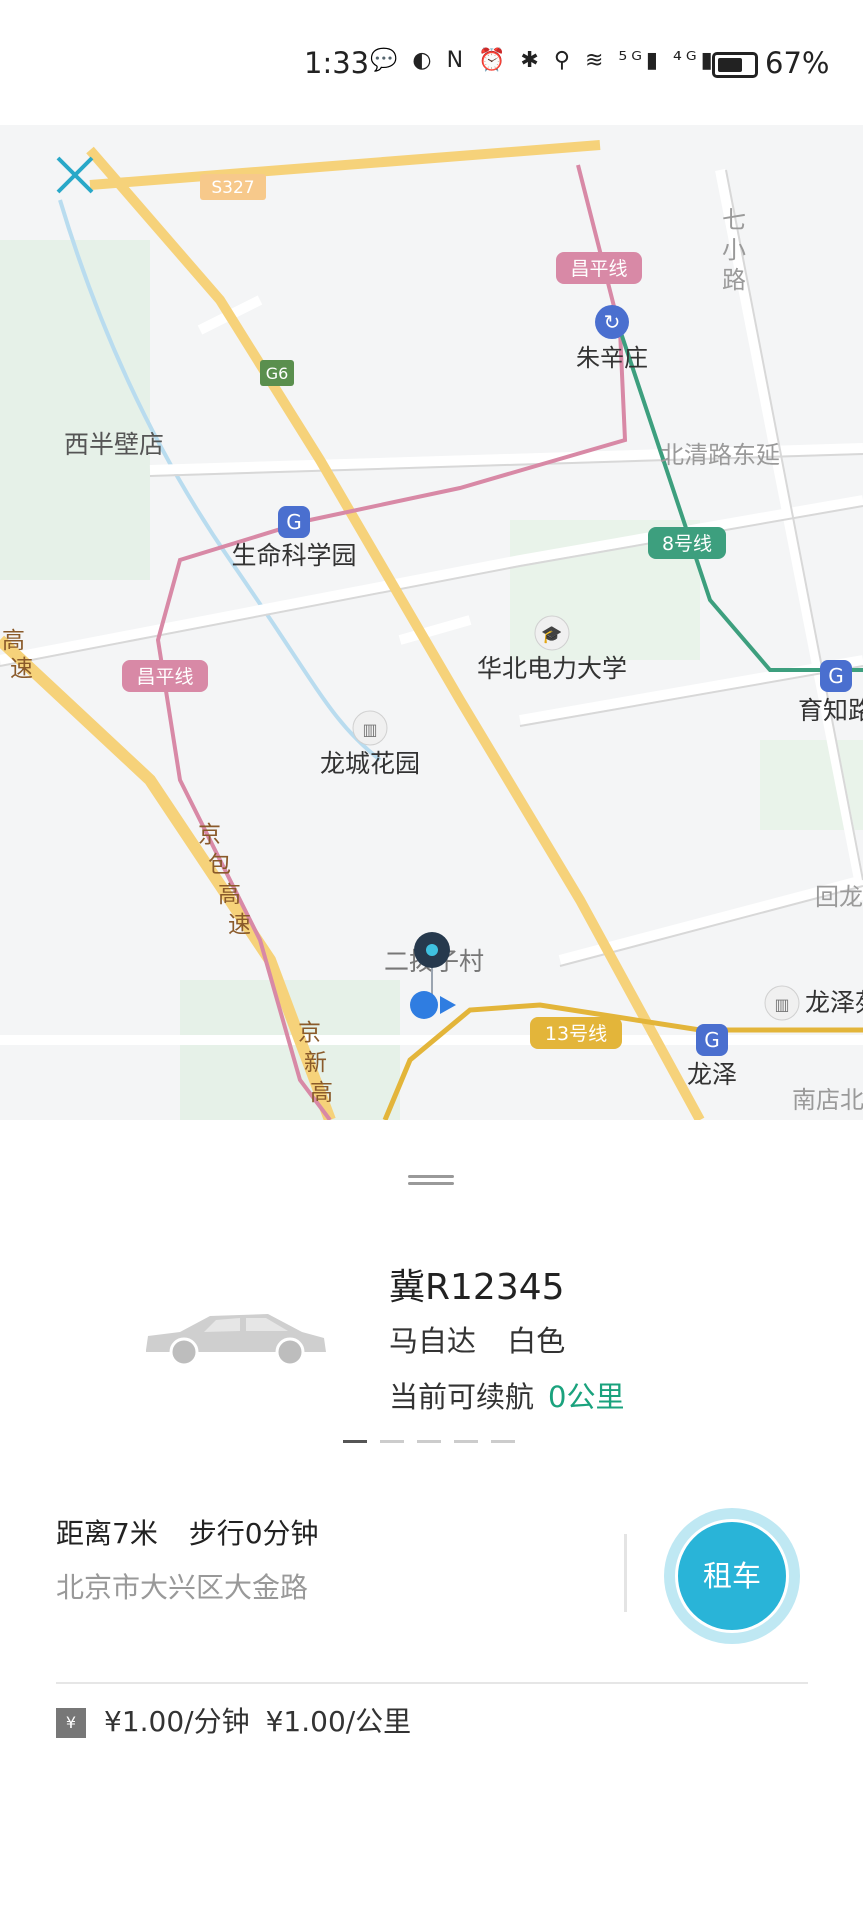 The height and width of the screenshot is (1911, 863). What do you see at coordinates (338, 1721) in the screenshot?
I see `price-per-km: ¥1.00/公里` at bounding box center [338, 1721].